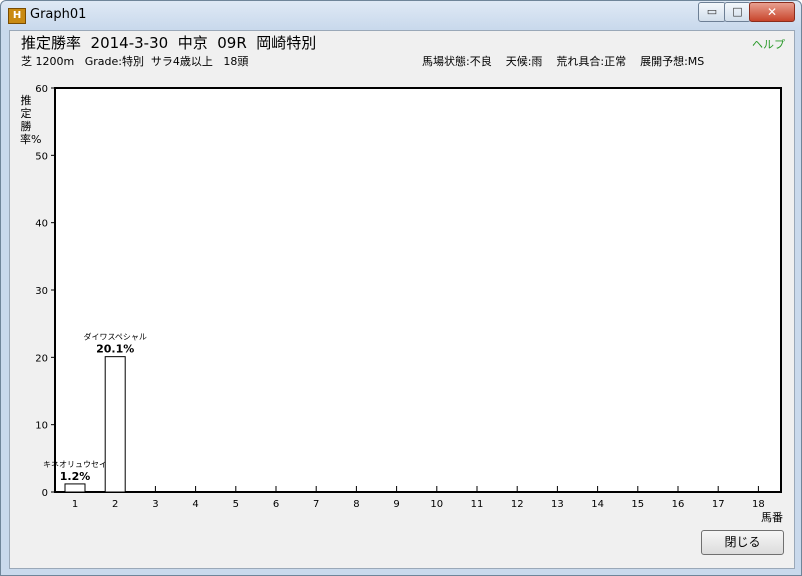 The width and height of the screenshot is (802, 576). I want to click on x-tick-label: 10, so click(436, 504).